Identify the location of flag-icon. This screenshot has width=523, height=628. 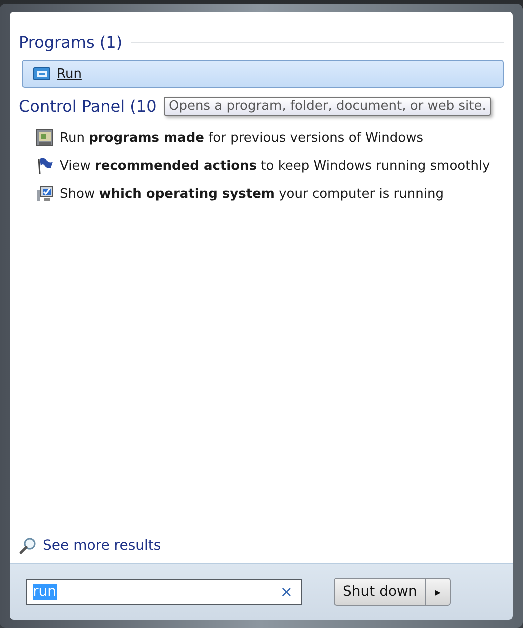
(45, 166).